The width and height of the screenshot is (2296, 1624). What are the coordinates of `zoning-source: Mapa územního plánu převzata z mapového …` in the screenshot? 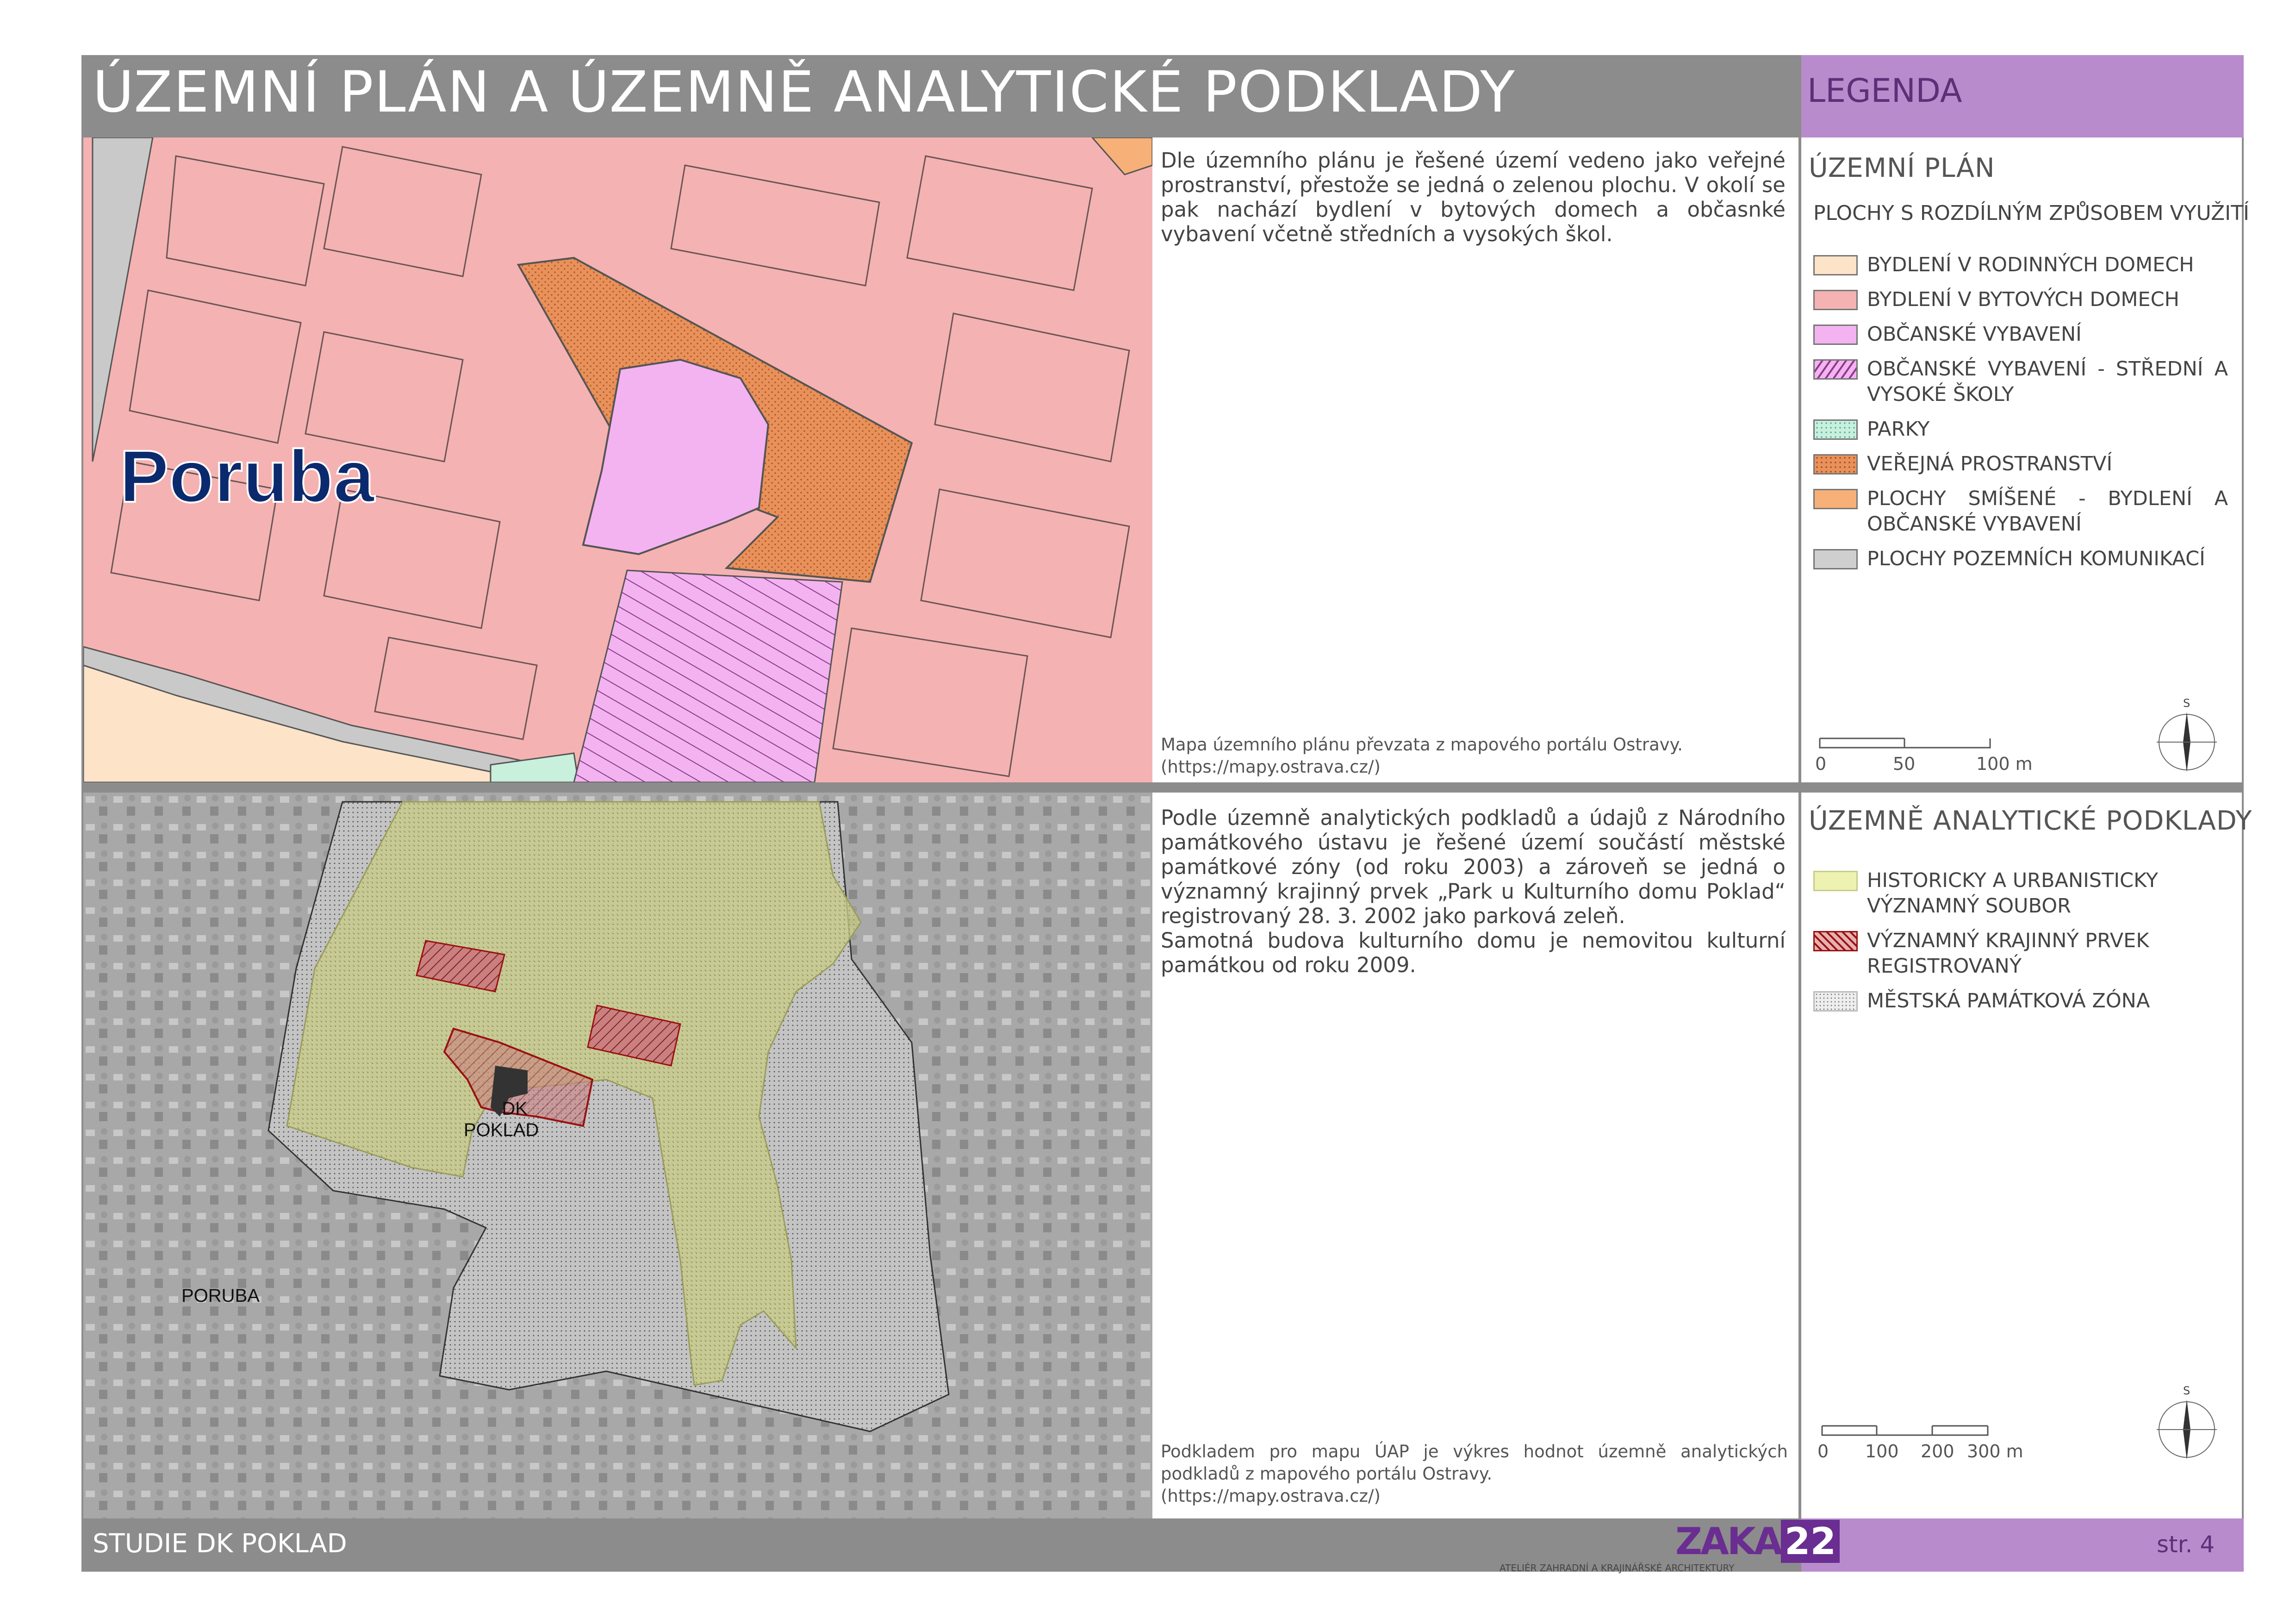 It's located at (1475, 756).